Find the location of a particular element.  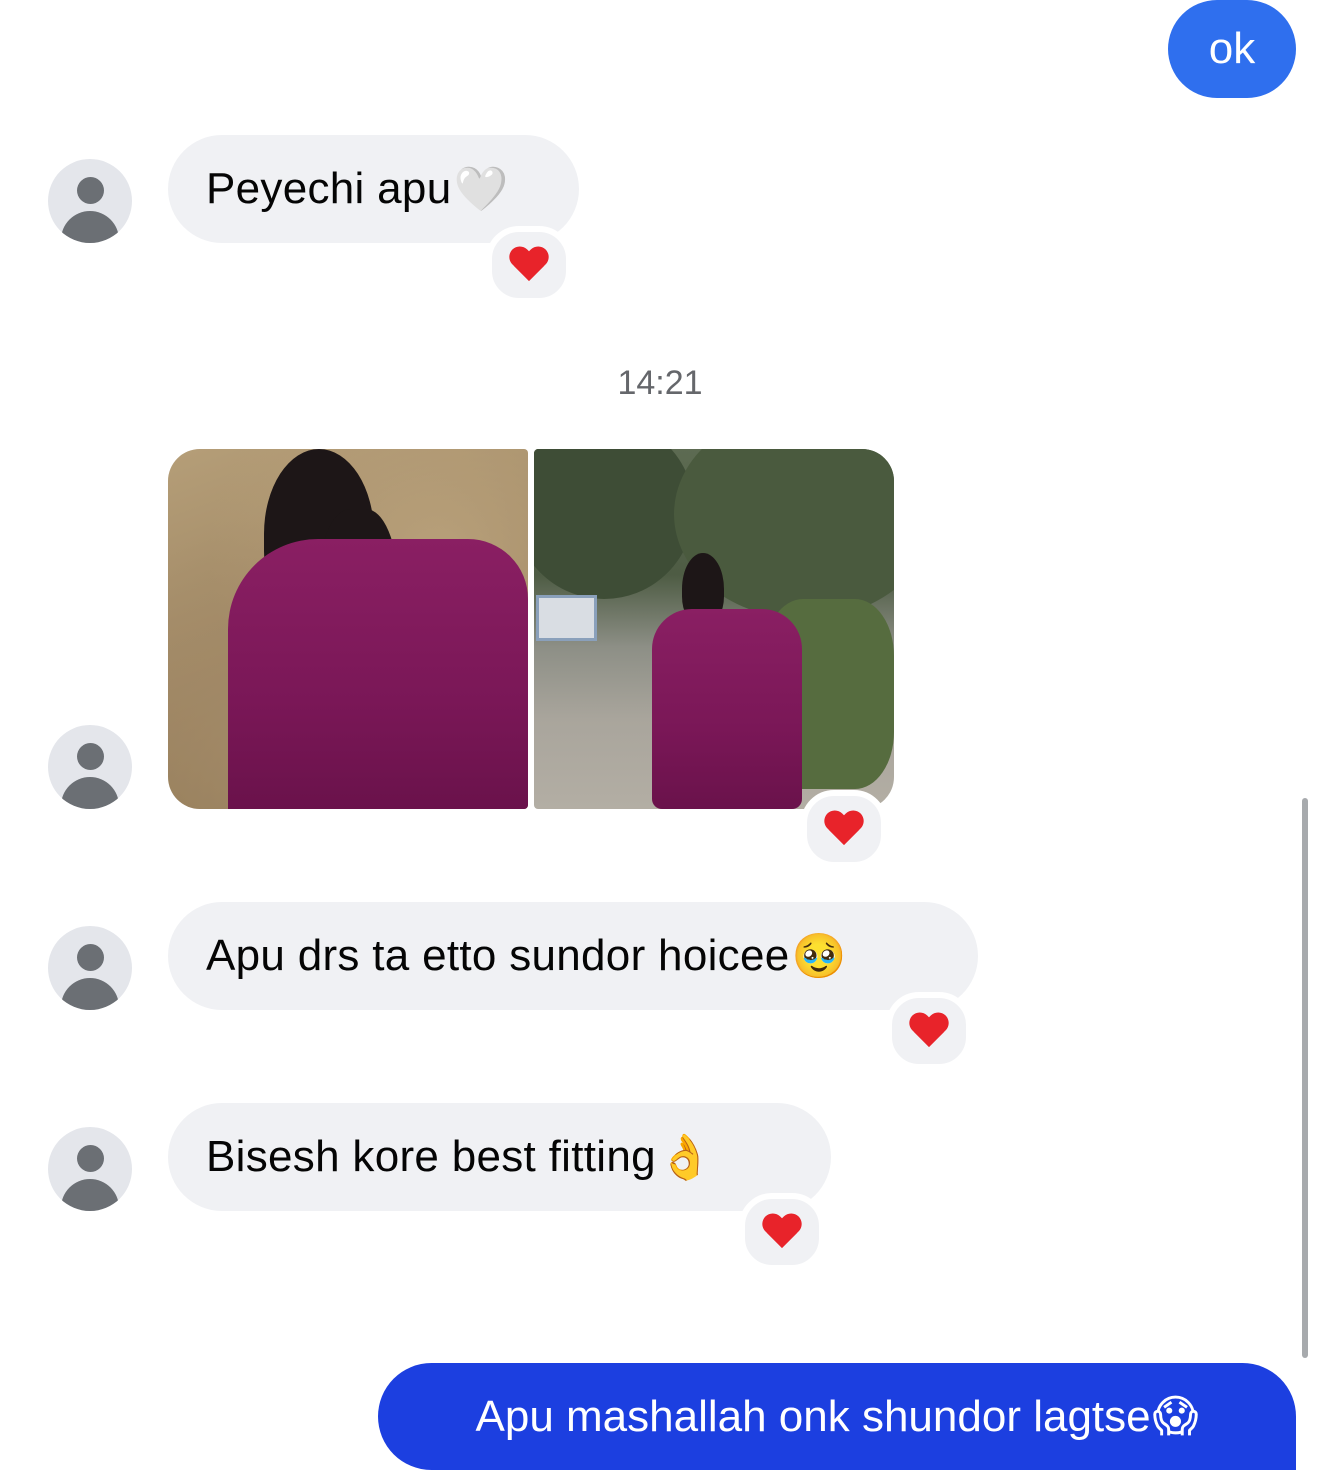

outgoing-message-ok: ok is located at coordinates (1232, 49).